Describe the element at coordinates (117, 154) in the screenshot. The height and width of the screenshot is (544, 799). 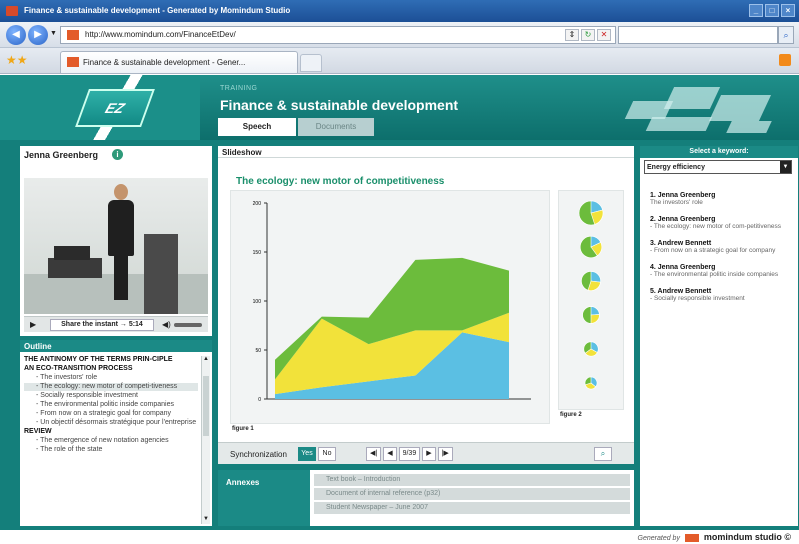
I see `info-icon: i` at that location.